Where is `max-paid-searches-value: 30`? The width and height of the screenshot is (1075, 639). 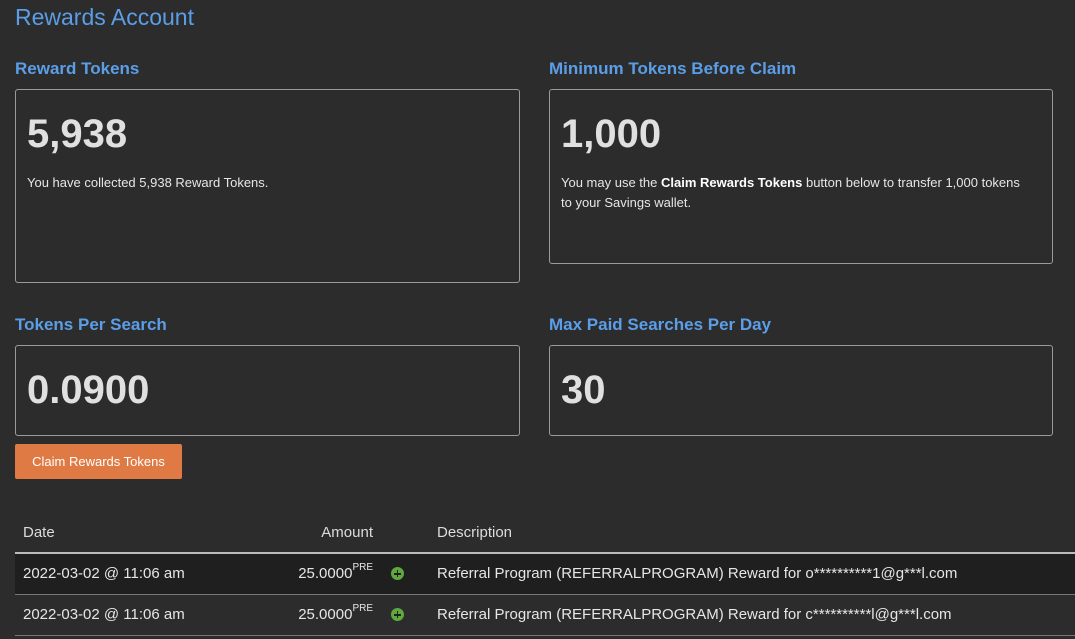
max-paid-searches-value: 30 is located at coordinates (583, 390).